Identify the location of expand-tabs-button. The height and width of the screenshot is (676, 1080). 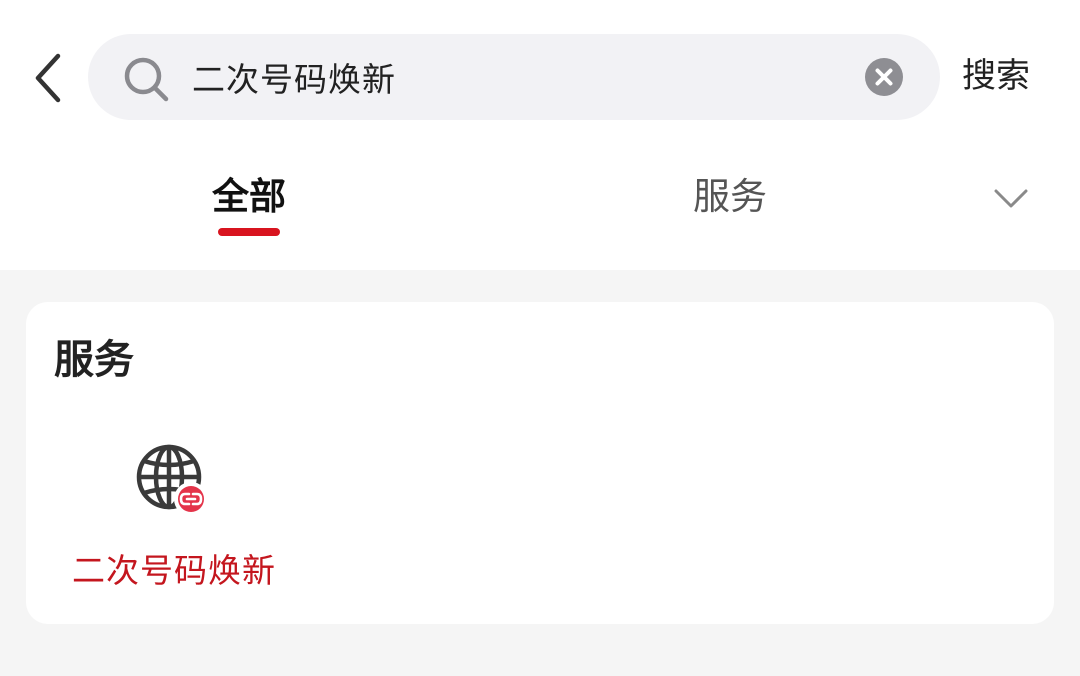
(1011, 199).